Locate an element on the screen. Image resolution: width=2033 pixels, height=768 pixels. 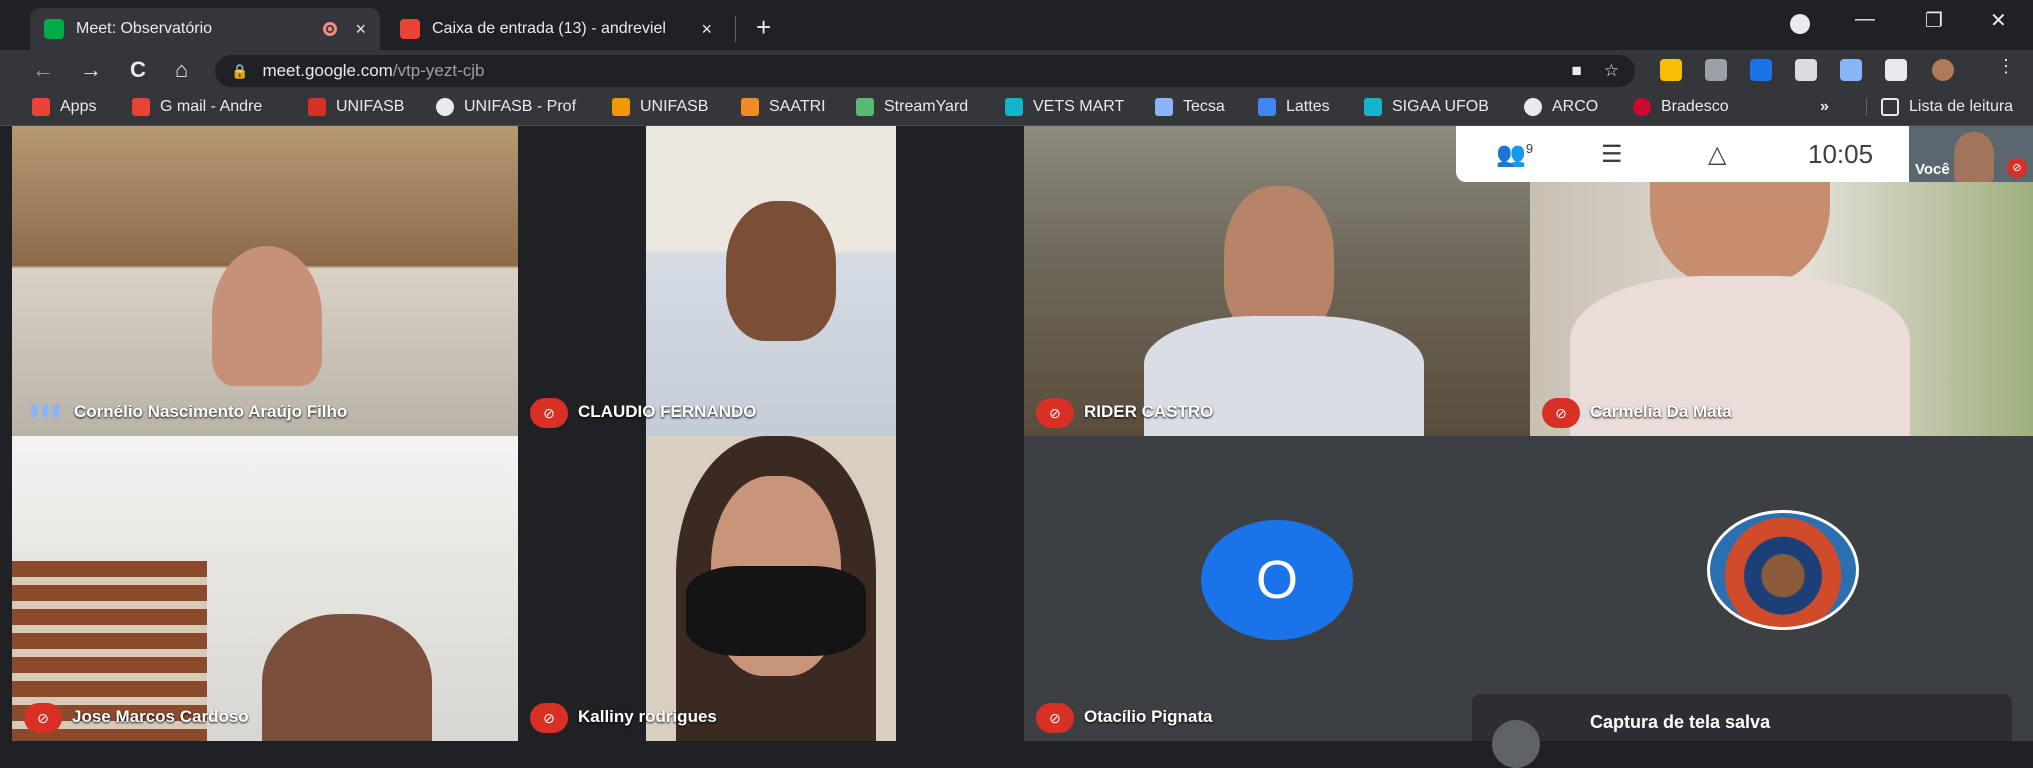
restore-button: ❐ is located at coordinates (1934, 20).